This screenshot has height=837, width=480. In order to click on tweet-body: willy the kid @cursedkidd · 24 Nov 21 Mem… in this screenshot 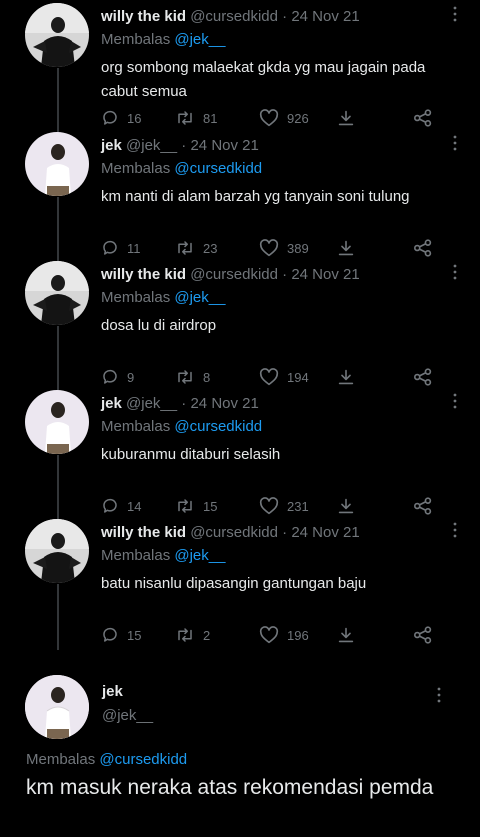, I will do `click(280, 52)`.